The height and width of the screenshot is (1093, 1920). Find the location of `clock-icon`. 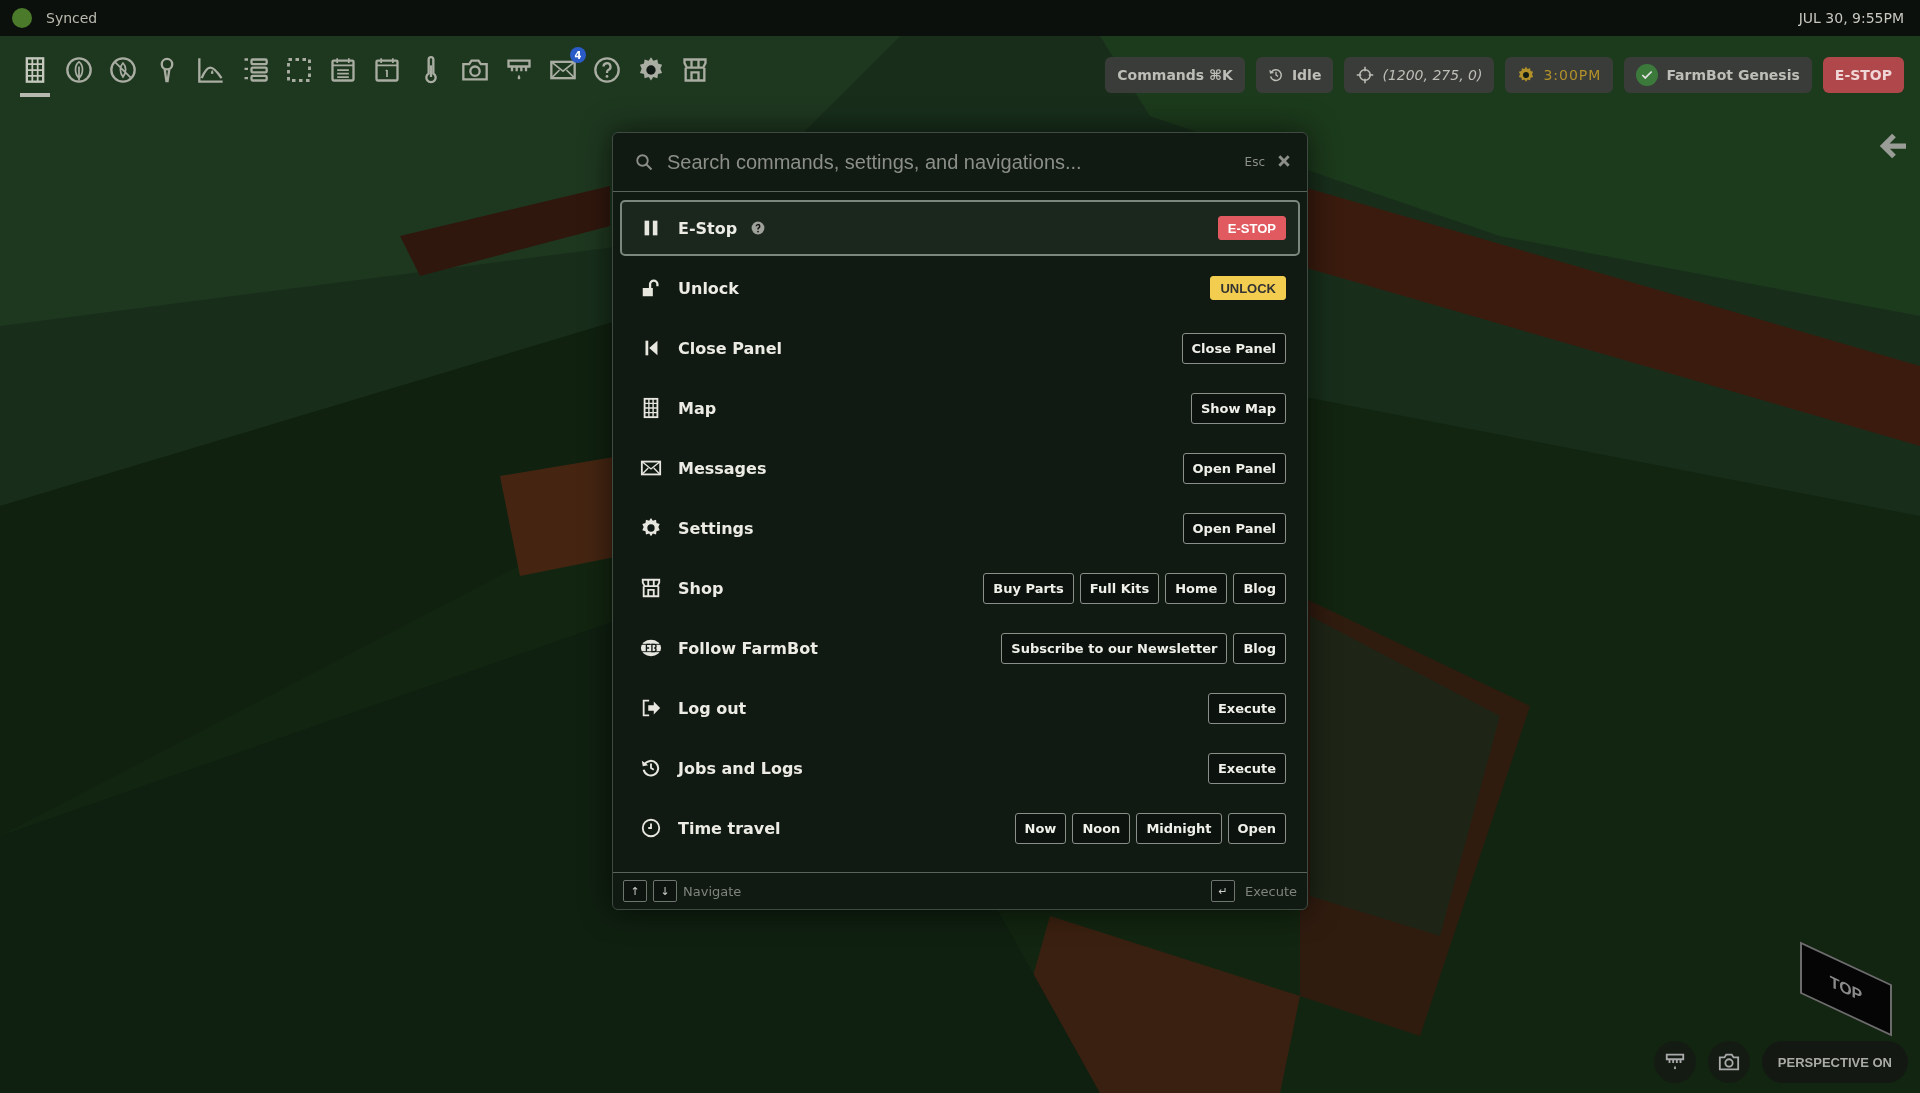

clock-icon is located at coordinates (651, 828).